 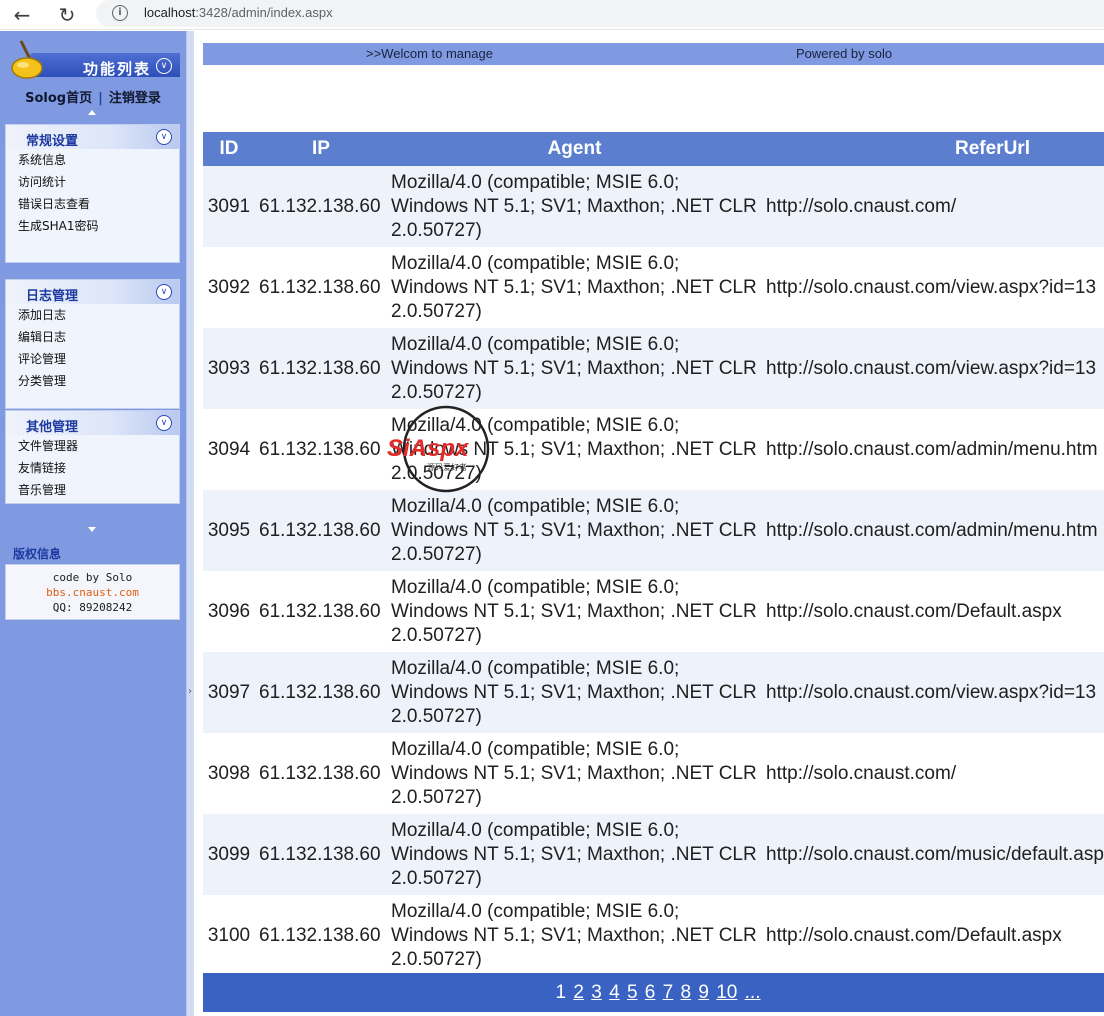 I want to click on cell-id: 3096, so click(x=229, y=611).